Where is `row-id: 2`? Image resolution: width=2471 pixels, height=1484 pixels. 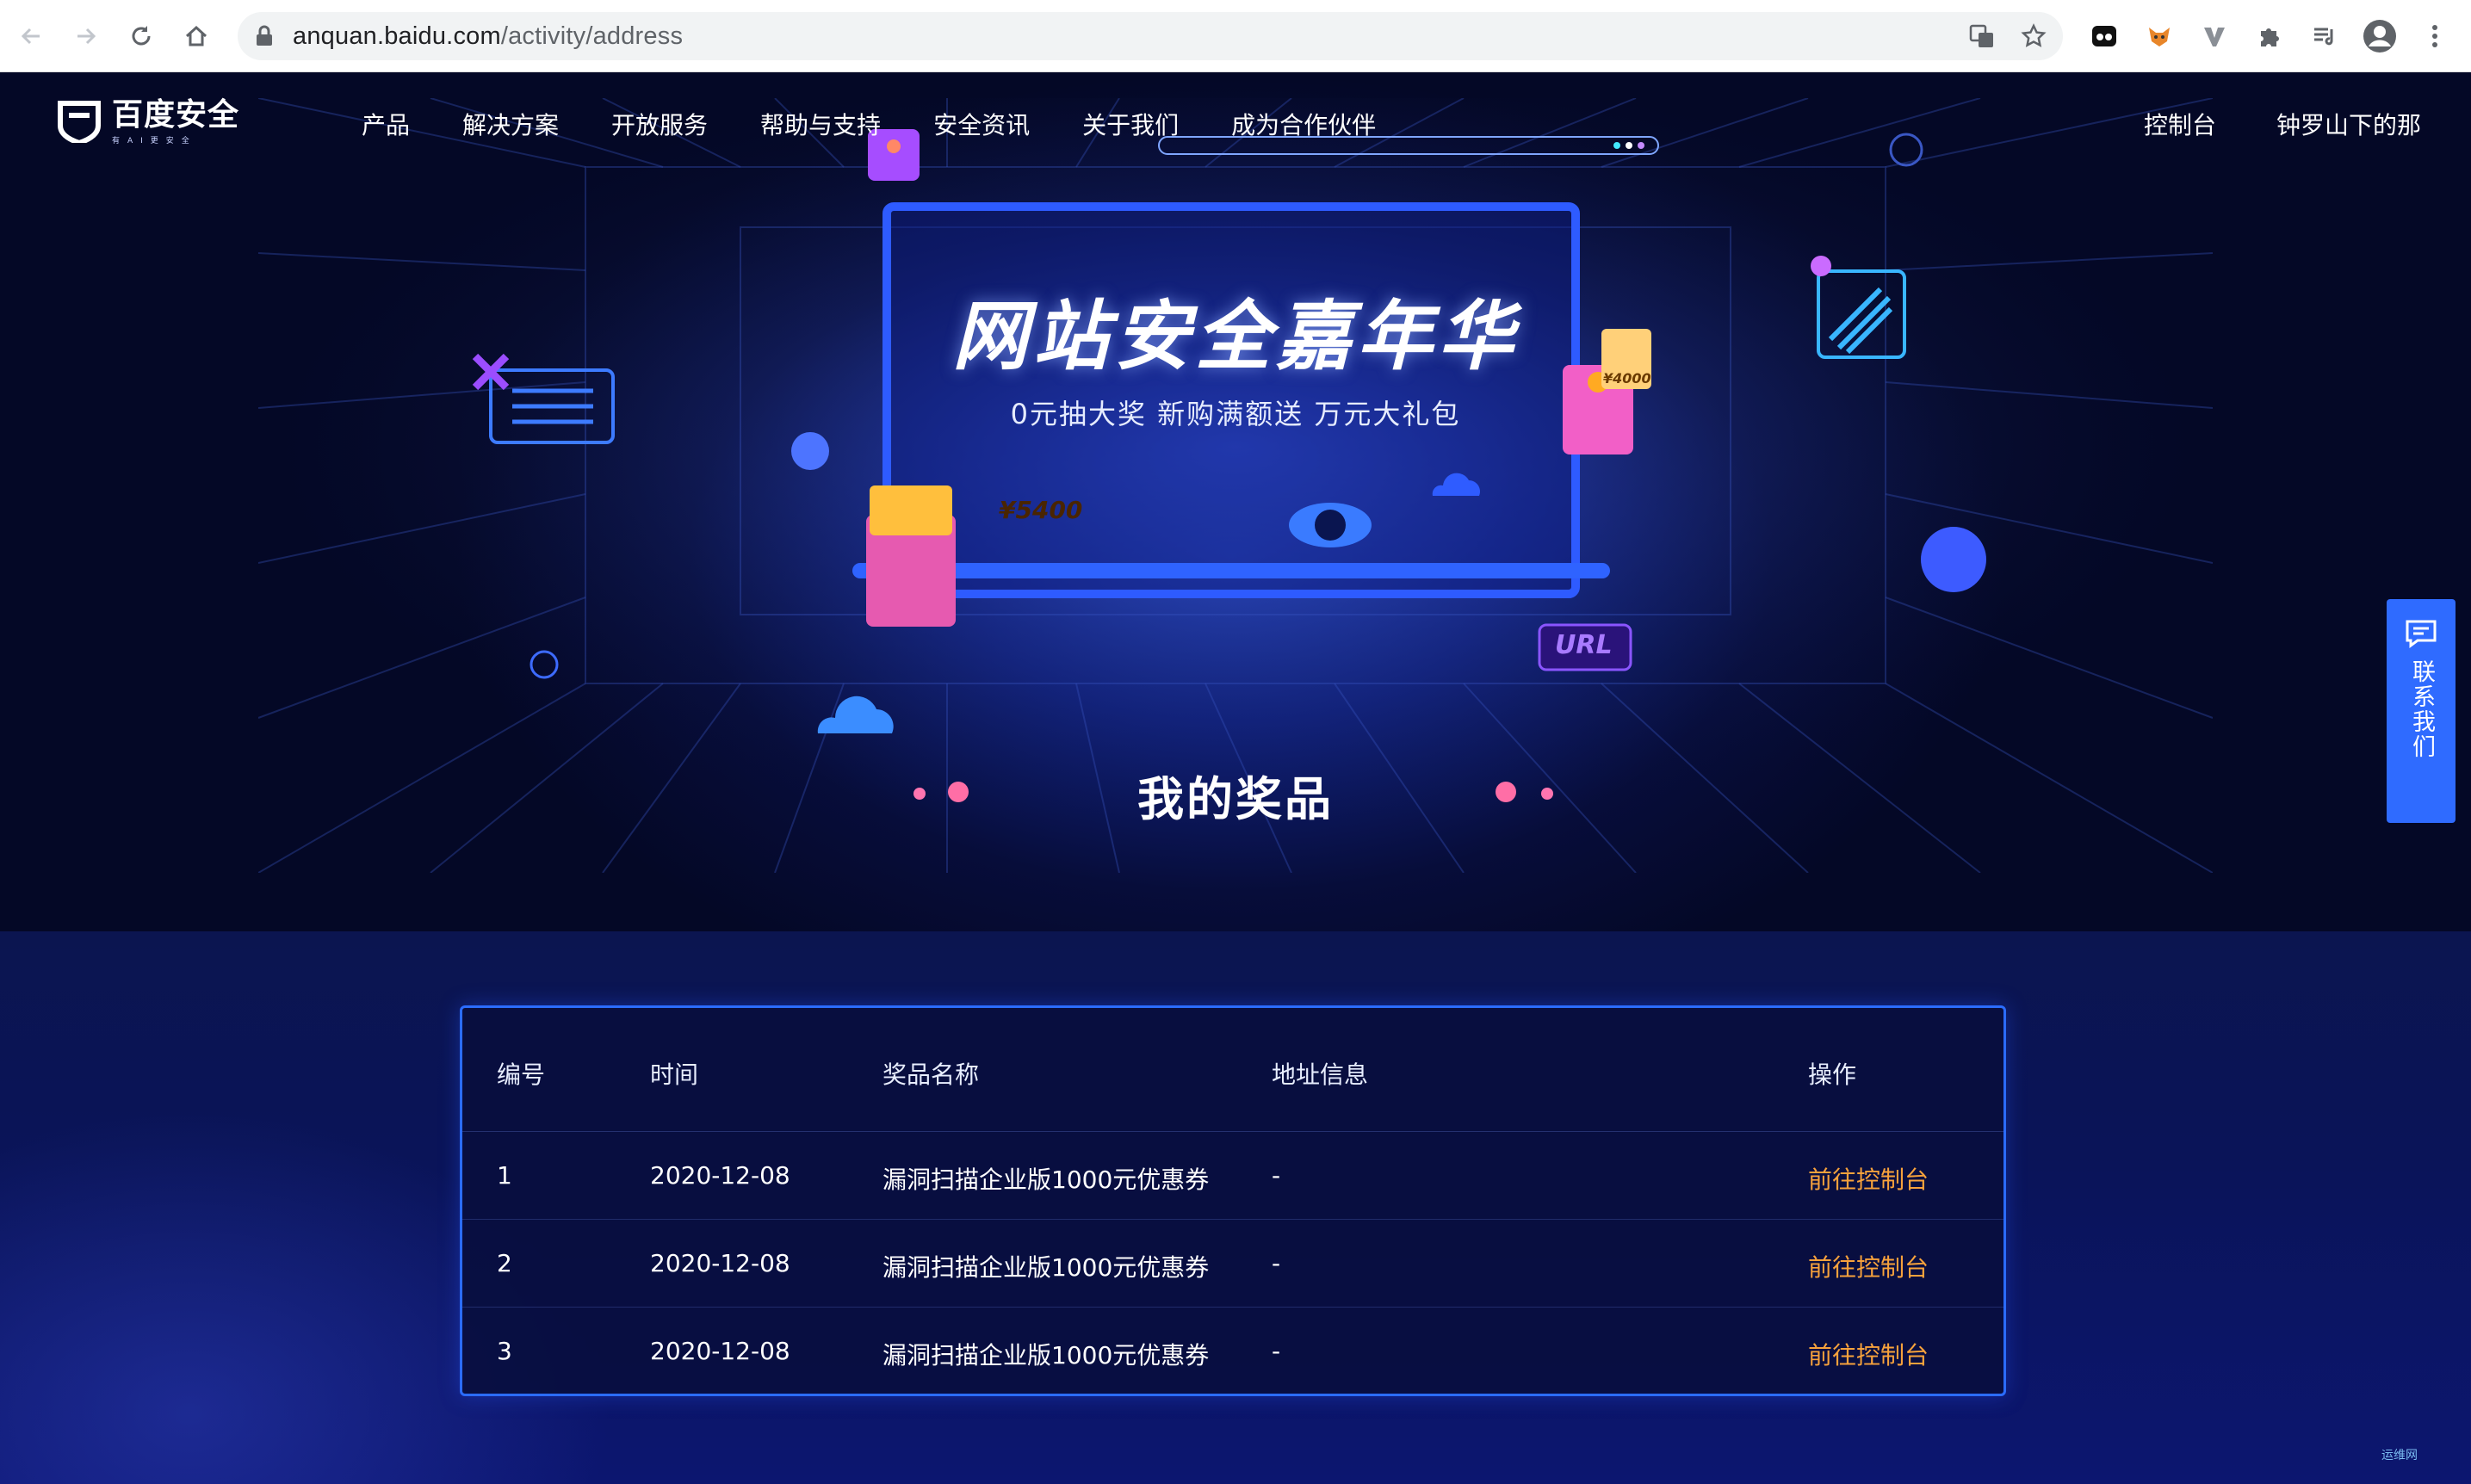 row-id: 2 is located at coordinates (505, 1263).